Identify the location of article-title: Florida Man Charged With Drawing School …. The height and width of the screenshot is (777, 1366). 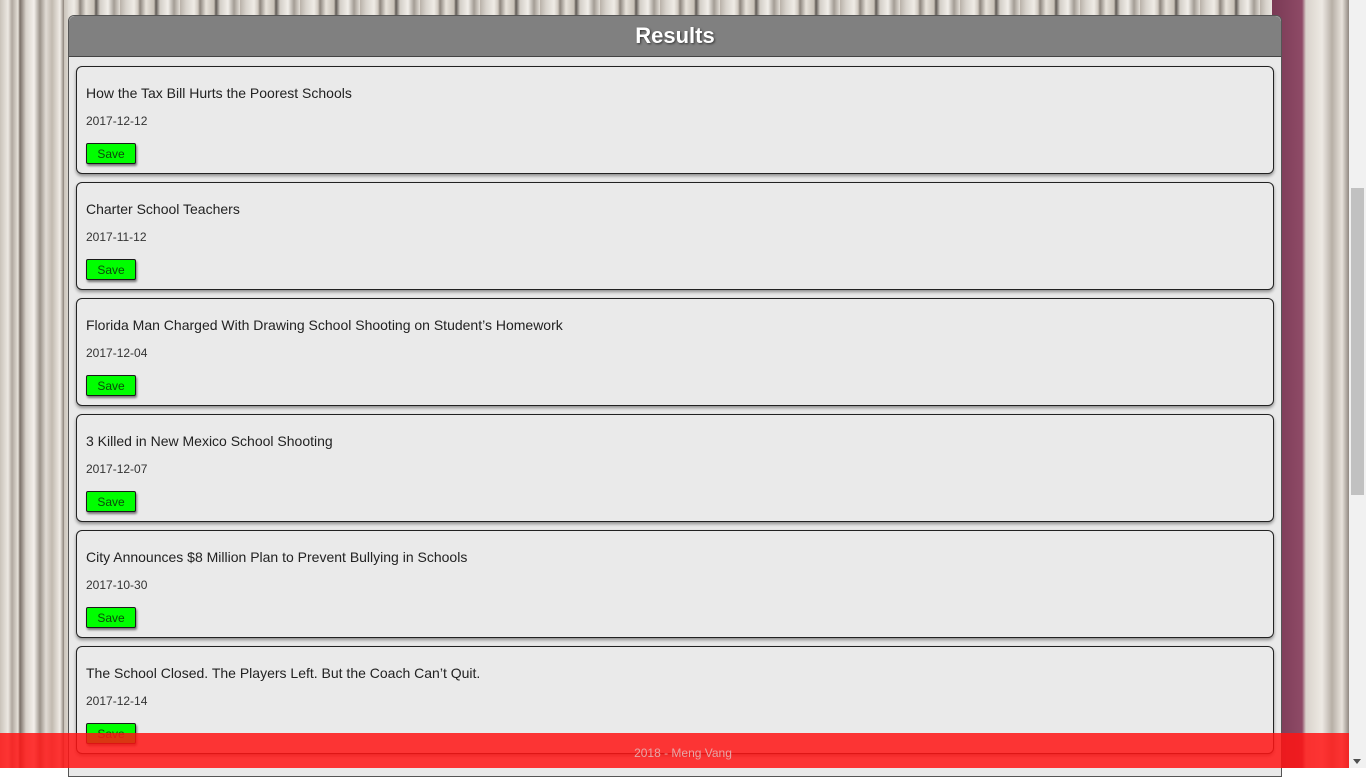
(324, 325).